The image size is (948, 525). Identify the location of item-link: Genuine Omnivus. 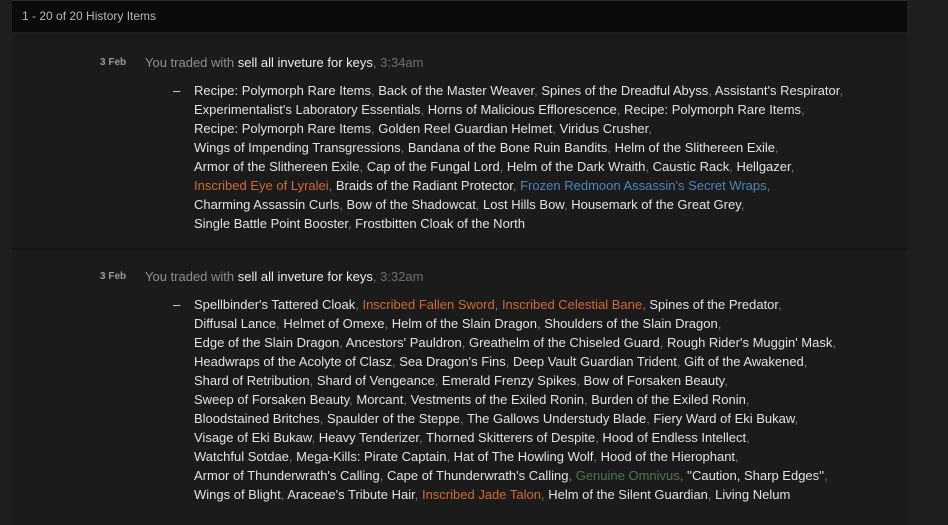
(628, 475).